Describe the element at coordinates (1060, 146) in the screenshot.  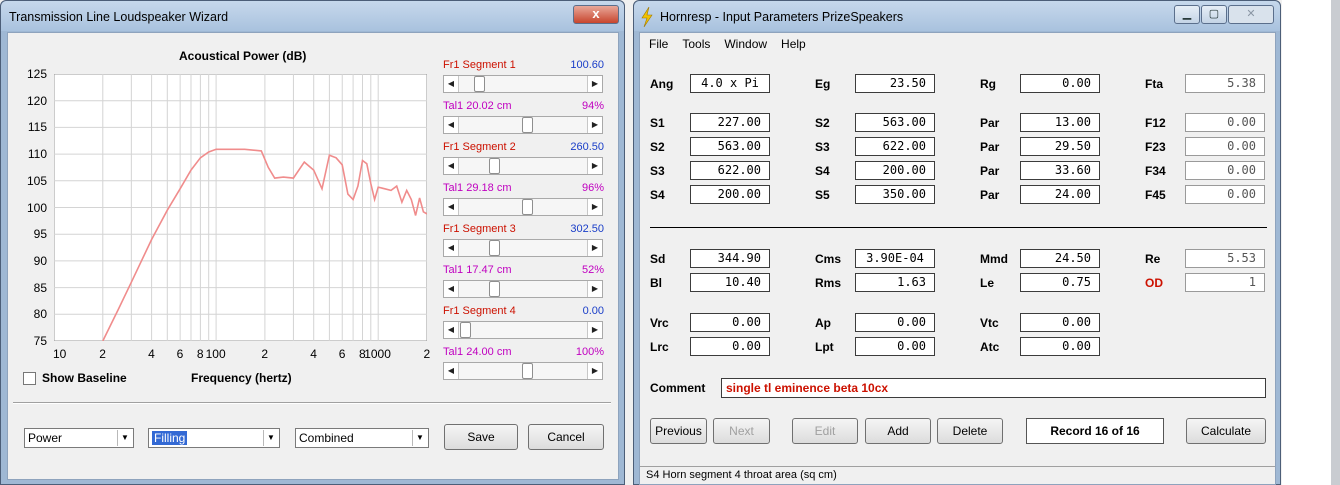
I see `param-field: 29.50` at that location.